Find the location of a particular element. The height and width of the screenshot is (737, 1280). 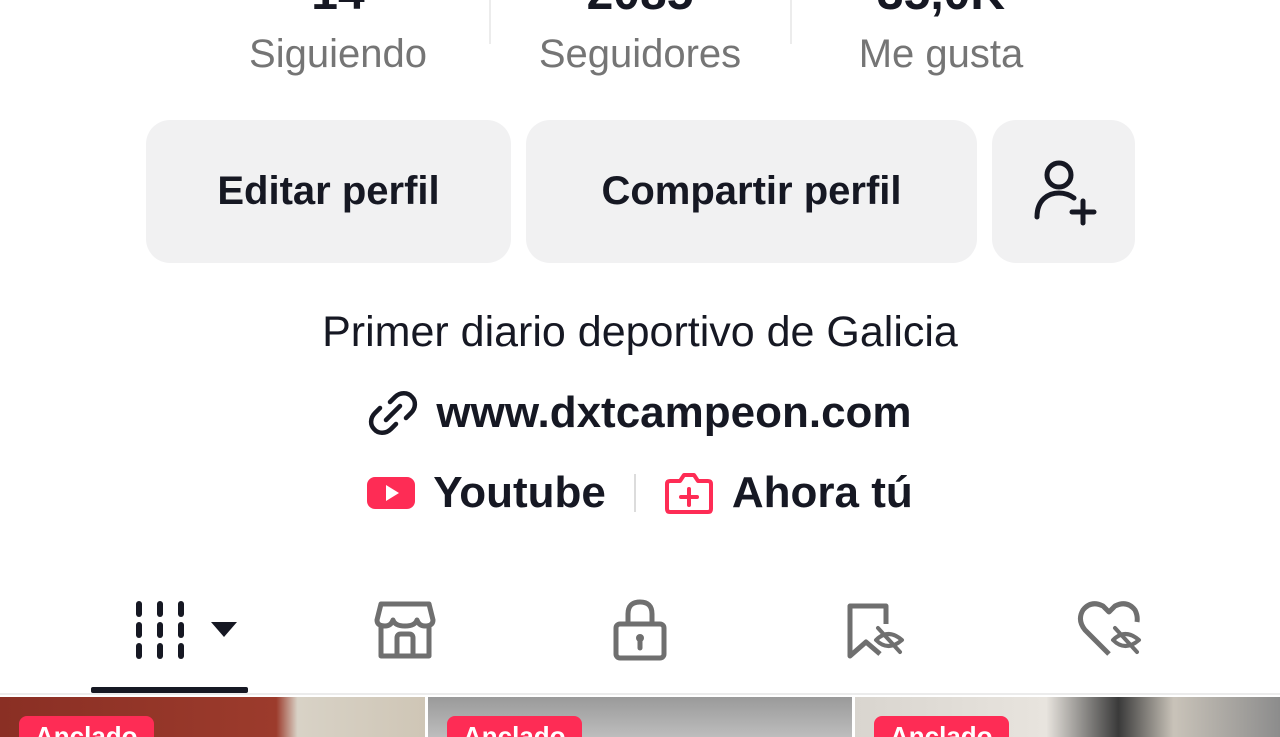

bio-link: www.dxtcampeon.com is located at coordinates (640, 413).